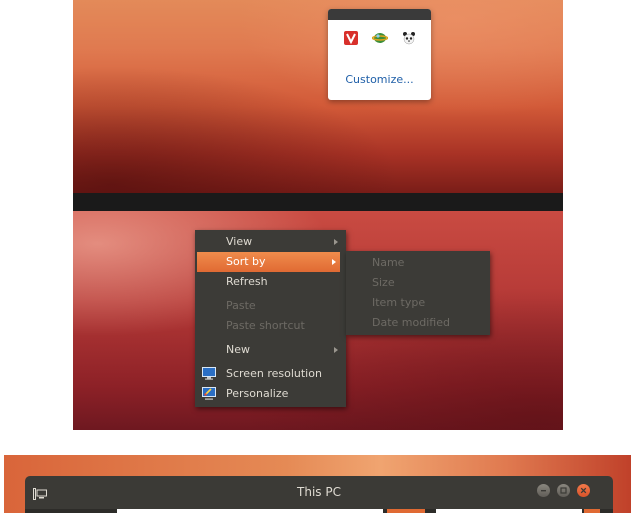 This screenshot has height=513, width=635. What do you see at coordinates (563, 490) in the screenshot?
I see `maximize-icon` at bounding box center [563, 490].